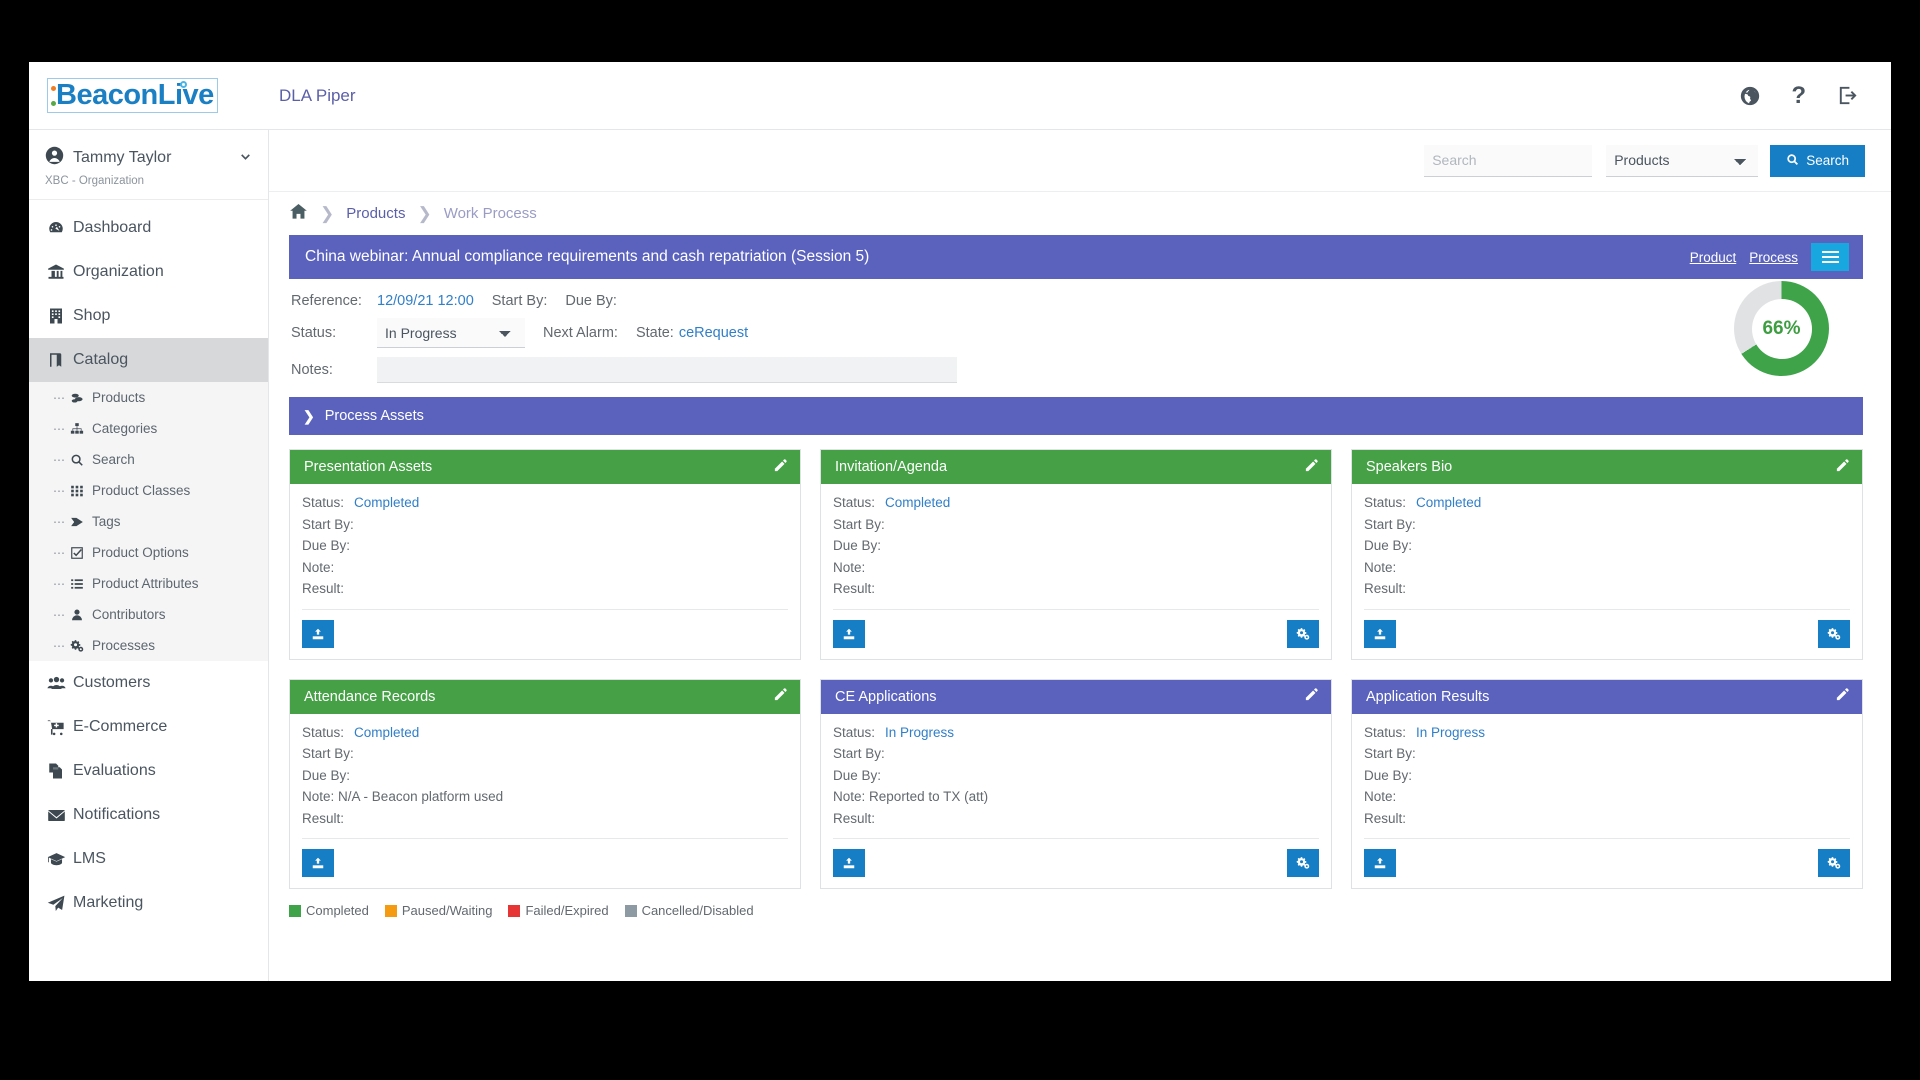 The image size is (1920, 1080). What do you see at coordinates (60, 360) in the screenshot?
I see `book-icon` at bounding box center [60, 360].